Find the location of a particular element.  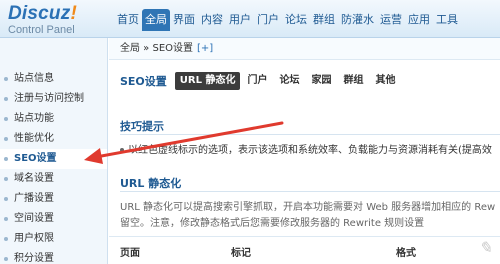

tab-home: 家园 is located at coordinates (321, 81).